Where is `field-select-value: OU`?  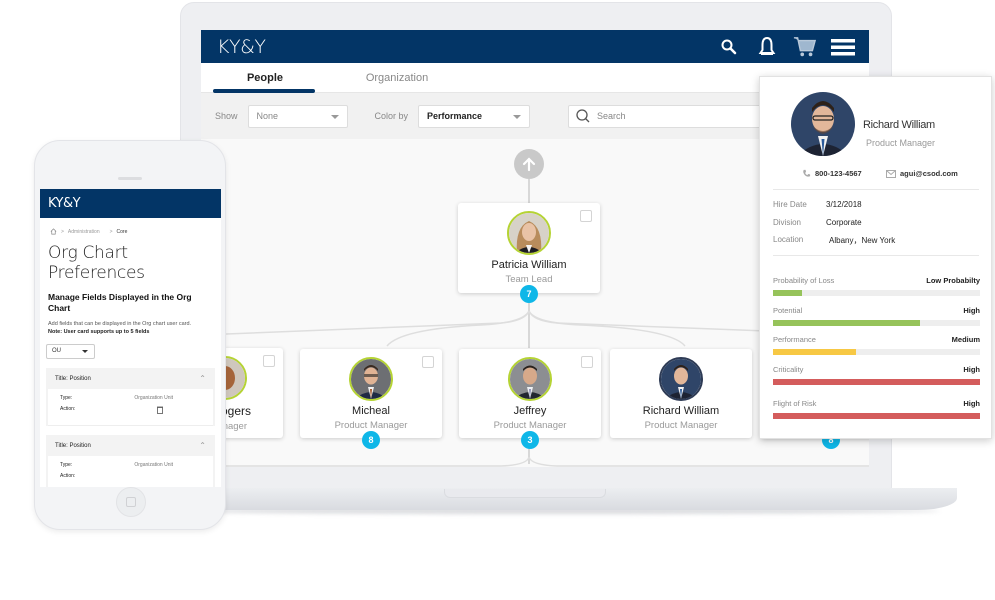
field-select-value: OU is located at coordinates (56, 351).